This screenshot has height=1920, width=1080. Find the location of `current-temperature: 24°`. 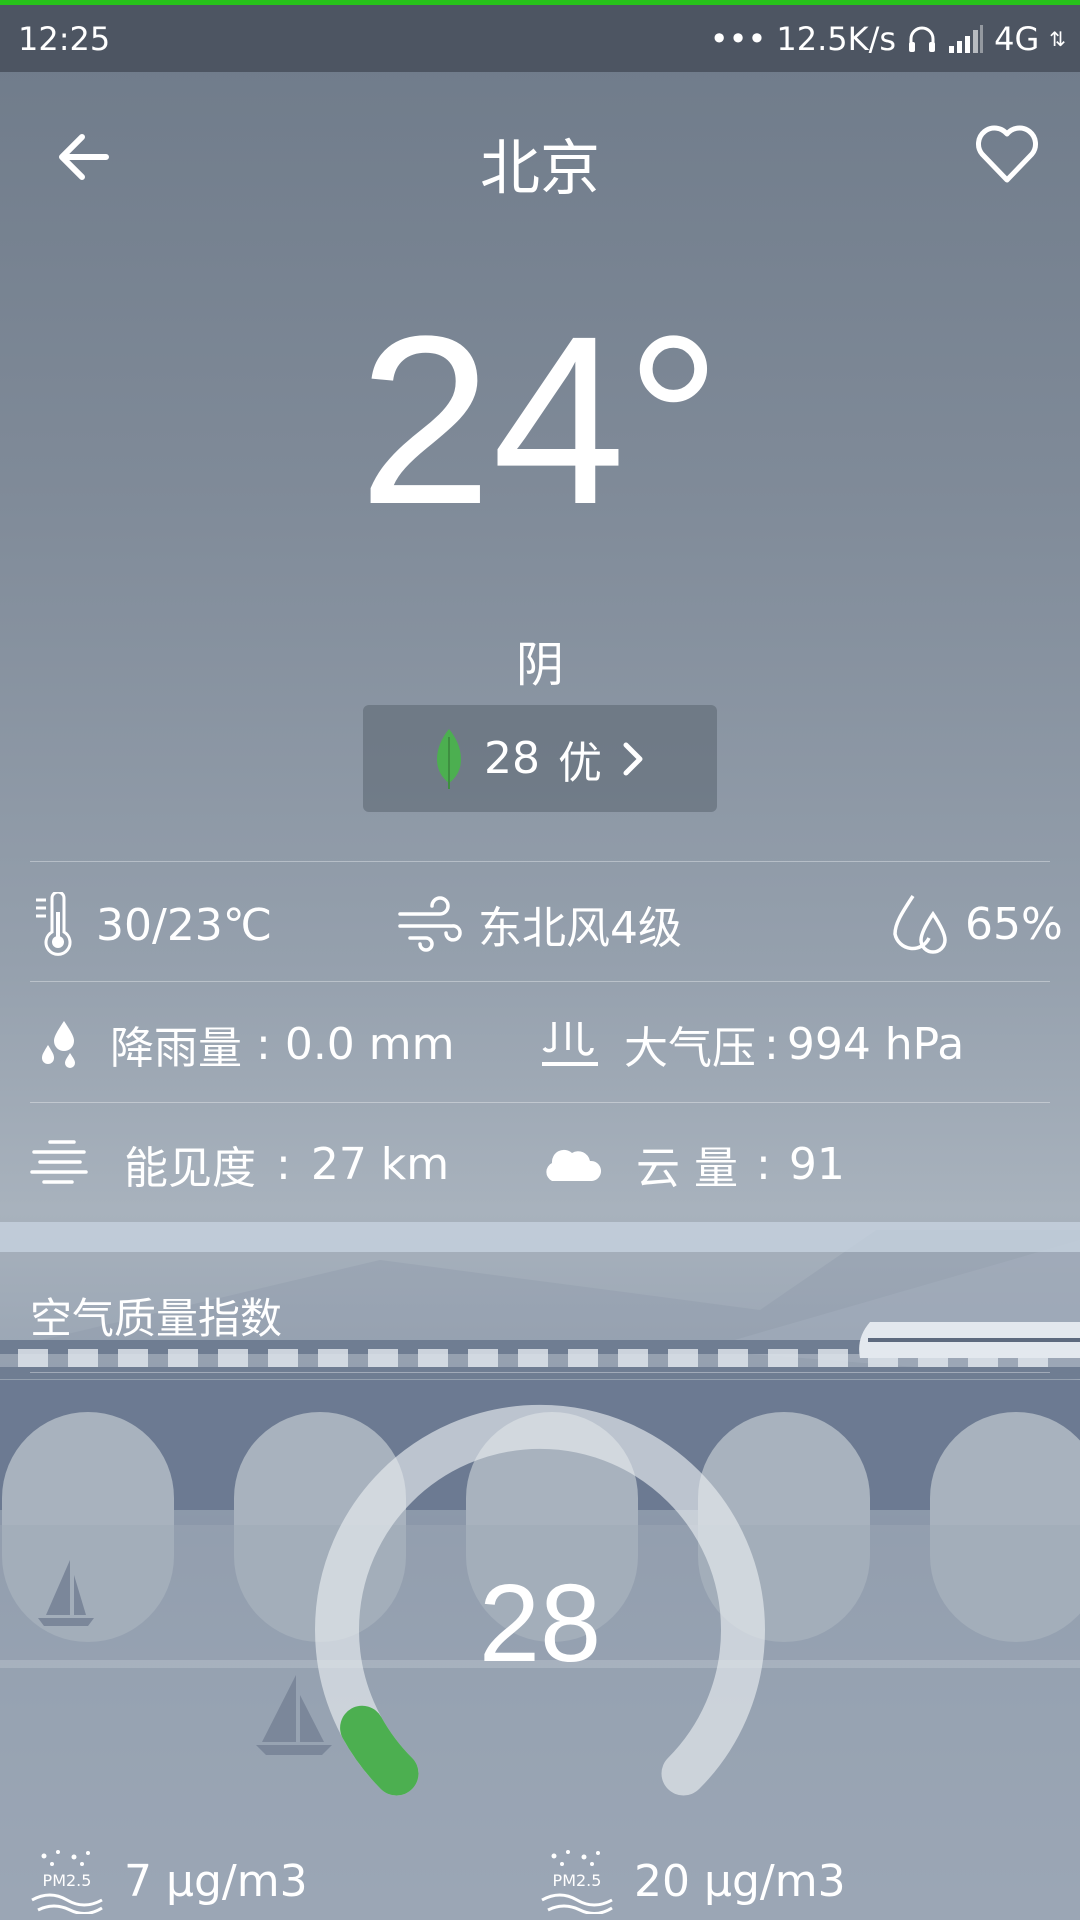

current-temperature: 24° is located at coordinates (540, 420).